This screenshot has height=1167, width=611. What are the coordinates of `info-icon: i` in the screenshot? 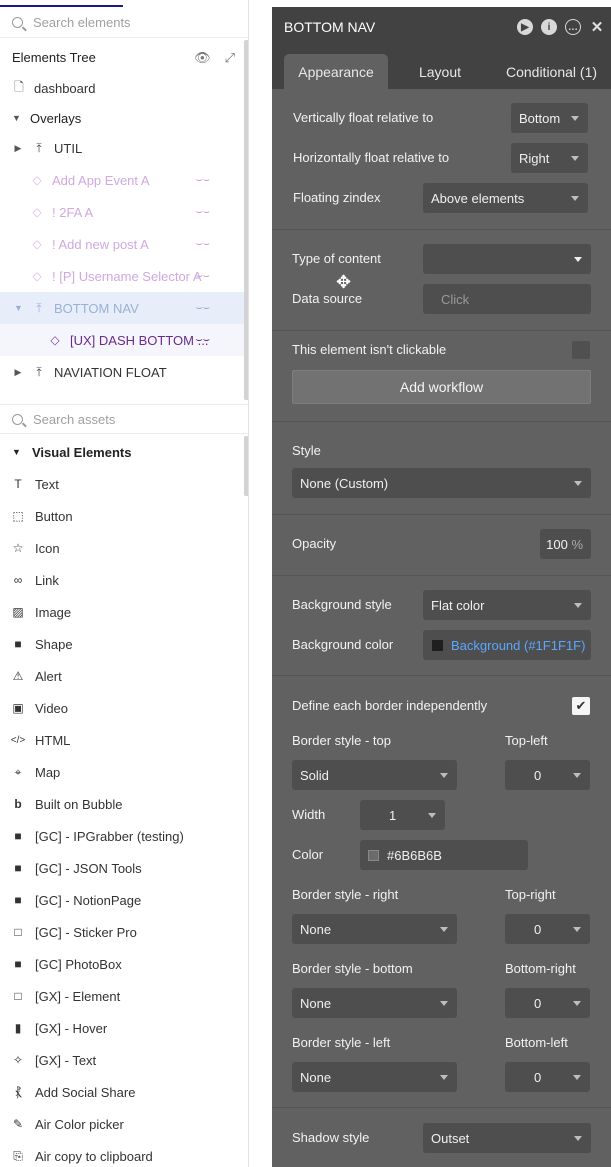 It's located at (549, 27).